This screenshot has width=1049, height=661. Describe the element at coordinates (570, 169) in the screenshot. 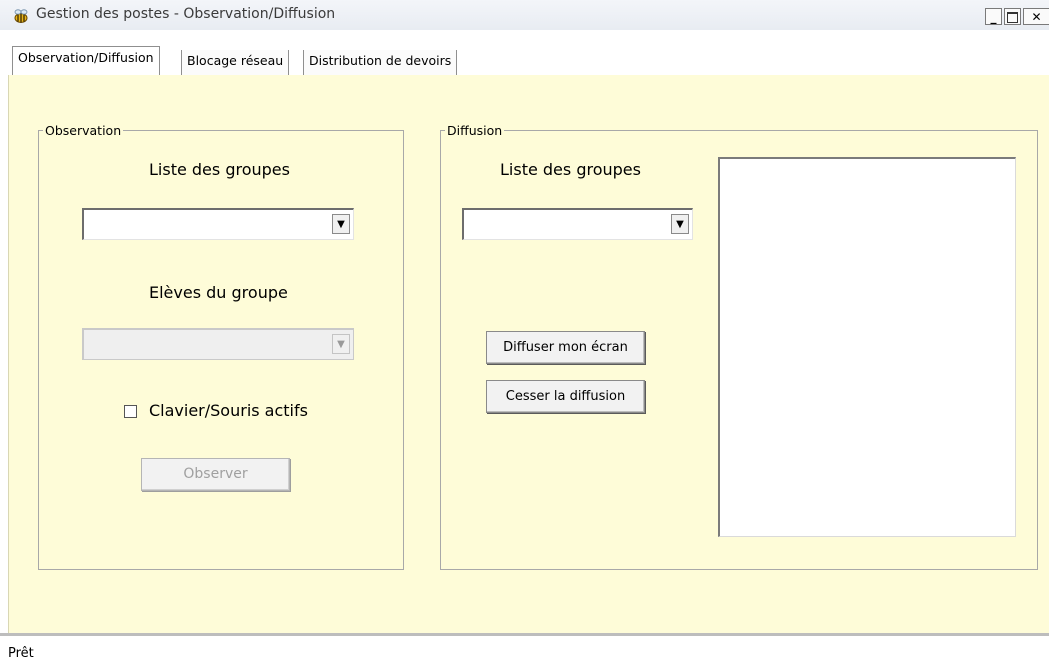

I see `diffusion-groups-label: Liste des groupes` at that location.